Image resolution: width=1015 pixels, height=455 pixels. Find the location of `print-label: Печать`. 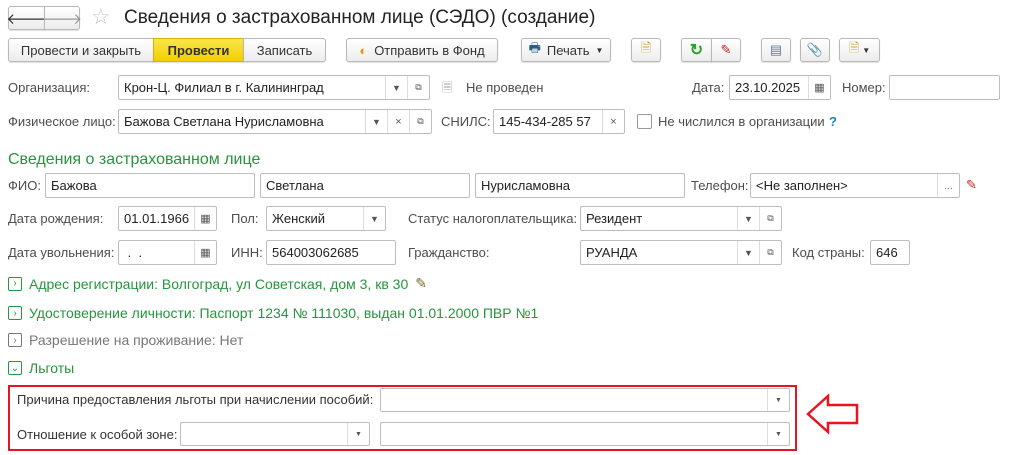

print-label: Печать is located at coordinates (568, 50).